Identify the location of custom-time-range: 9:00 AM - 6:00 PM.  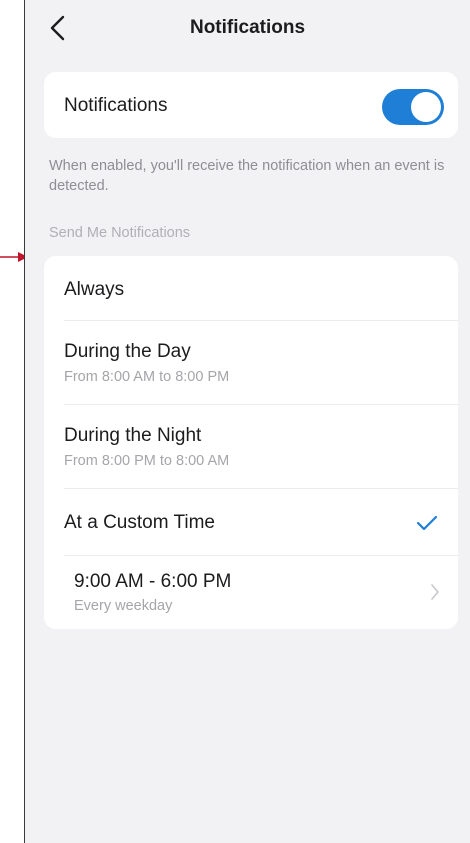
(153, 581).